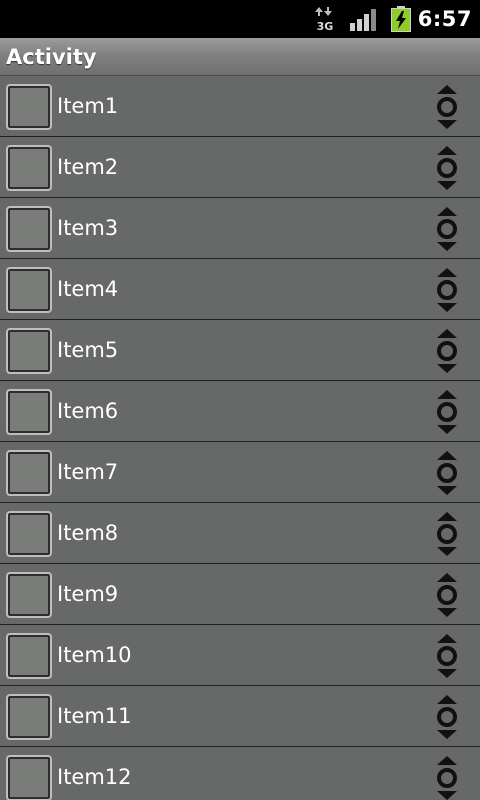 This screenshot has width=480, height=800. Describe the element at coordinates (94, 716) in the screenshot. I see `list-item-label: Item11` at that location.